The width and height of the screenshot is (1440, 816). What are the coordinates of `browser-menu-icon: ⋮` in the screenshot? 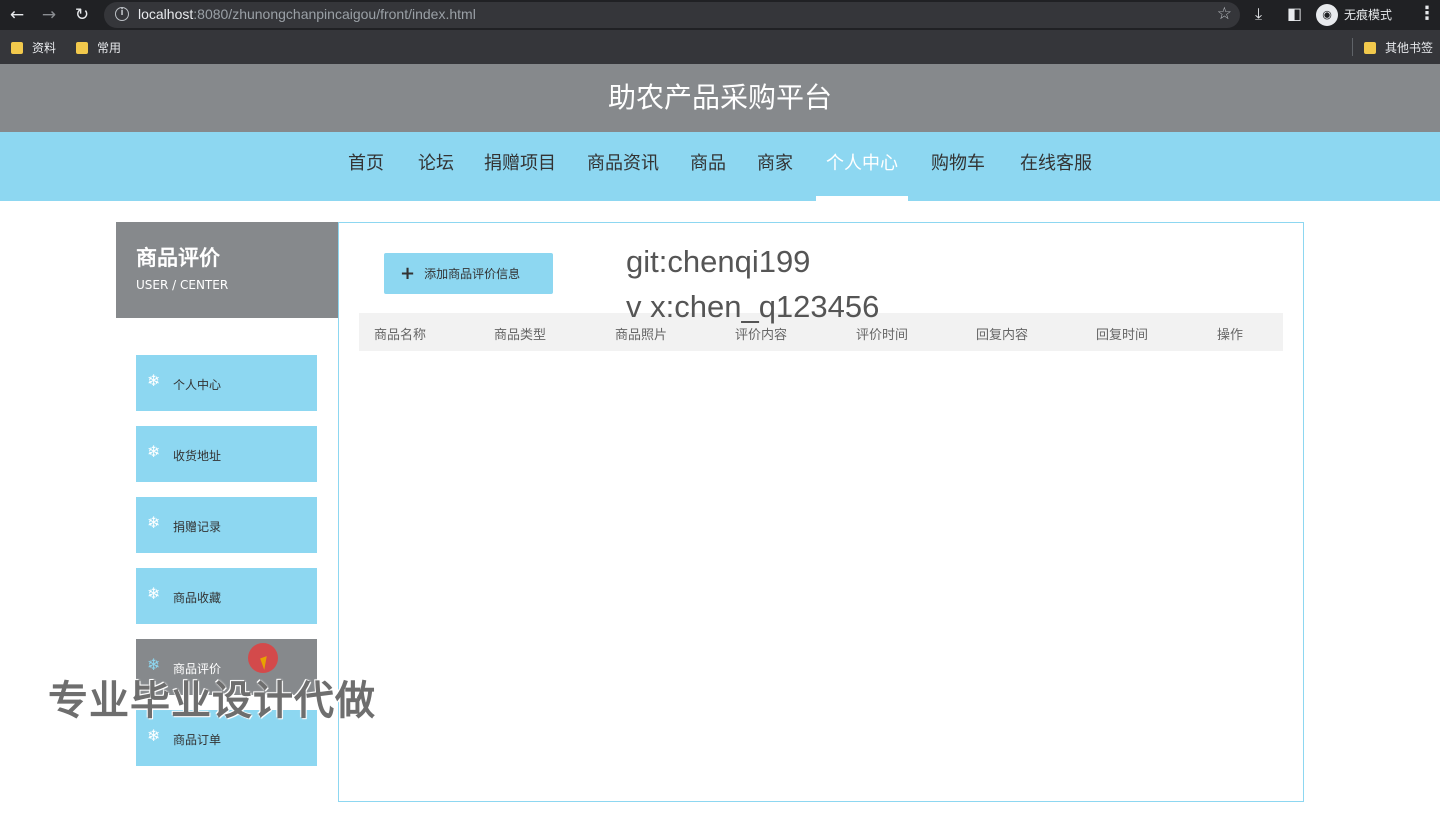 It's located at (1427, 13).